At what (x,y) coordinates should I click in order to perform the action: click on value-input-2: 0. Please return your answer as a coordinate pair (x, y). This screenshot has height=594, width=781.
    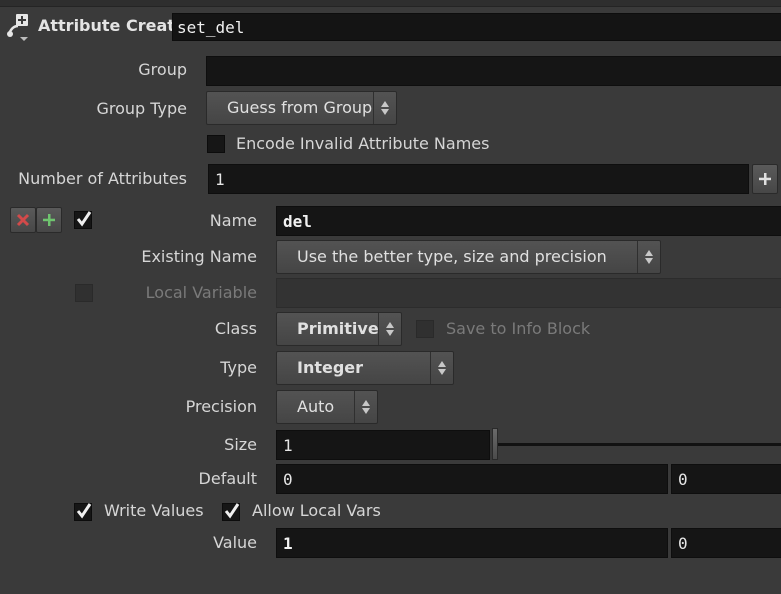
    Looking at the image, I should click on (726, 543).